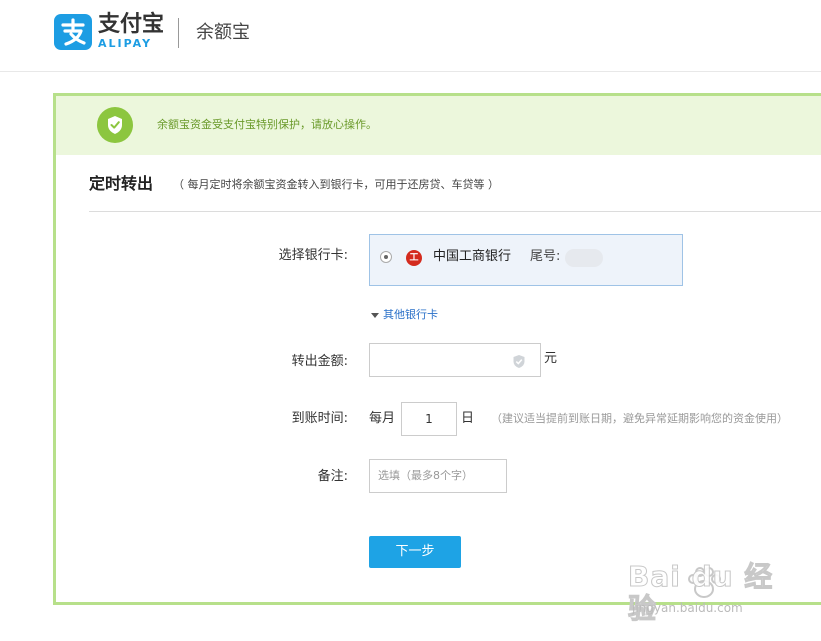 This screenshot has width=821, height=641. Describe the element at coordinates (438, 476) in the screenshot. I see `remark-input: 选填（最多8个字）` at that location.